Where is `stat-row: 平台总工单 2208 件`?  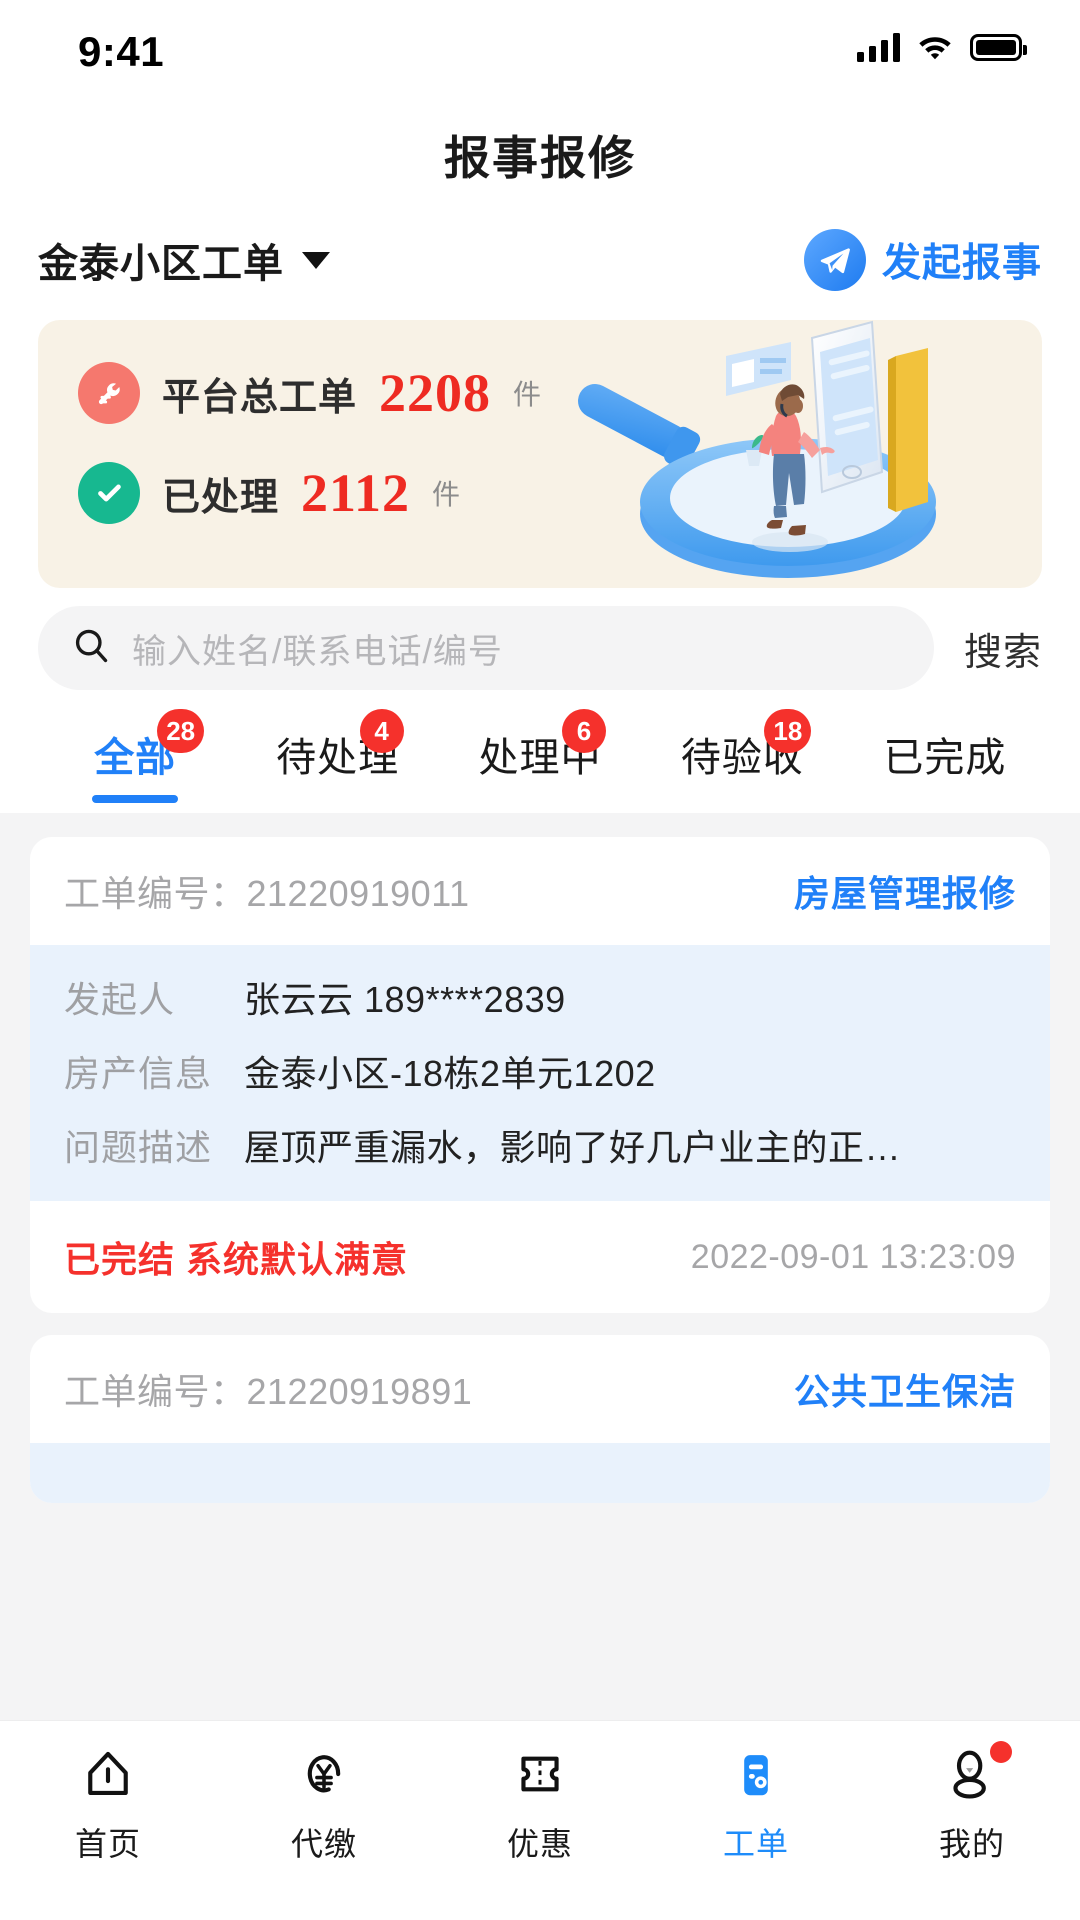 stat-row: 平台总工单 2208 件 is located at coordinates (309, 393).